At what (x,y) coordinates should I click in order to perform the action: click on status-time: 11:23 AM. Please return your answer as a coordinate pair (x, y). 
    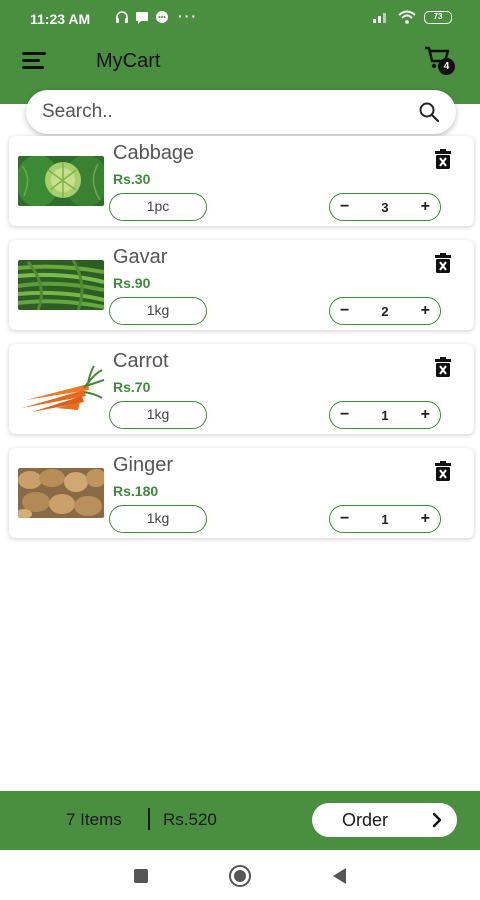
    Looking at the image, I should click on (60, 19).